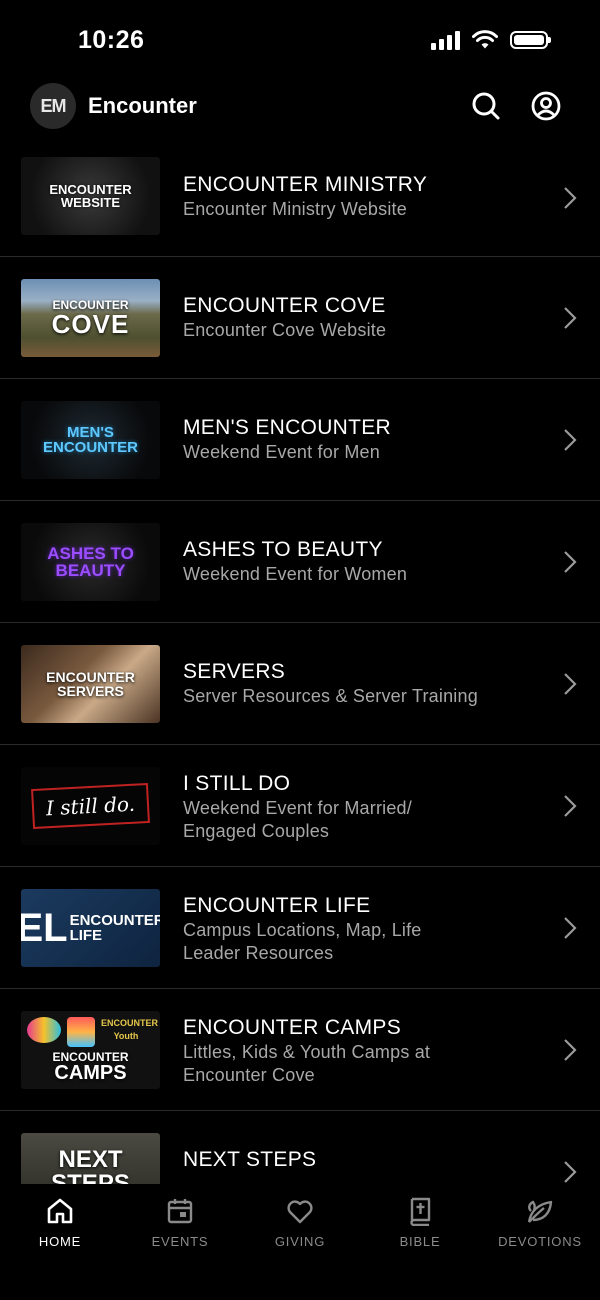 The width and height of the screenshot is (600, 1300). I want to click on app-logo: EM, so click(53, 106).